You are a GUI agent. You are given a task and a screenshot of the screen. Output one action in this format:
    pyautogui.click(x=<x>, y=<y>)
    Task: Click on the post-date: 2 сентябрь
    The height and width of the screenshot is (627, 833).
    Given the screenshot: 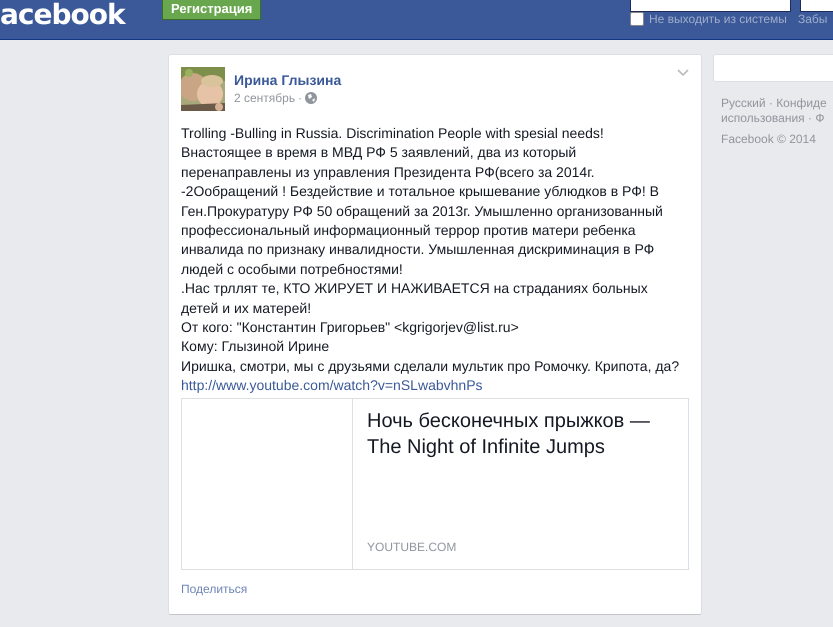 What is the action you would take?
    pyautogui.click(x=265, y=98)
    